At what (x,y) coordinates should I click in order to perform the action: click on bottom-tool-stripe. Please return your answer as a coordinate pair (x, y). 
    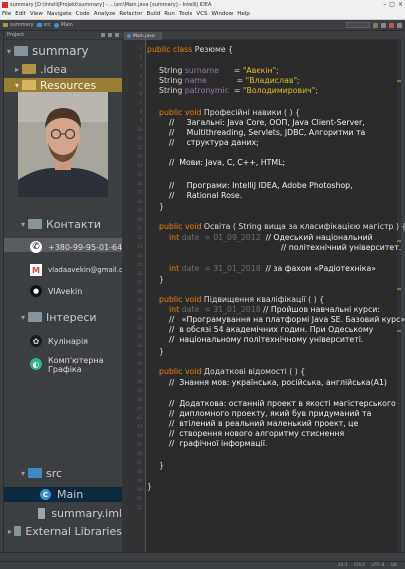
    Looking at the image, I should click on (202, 556).